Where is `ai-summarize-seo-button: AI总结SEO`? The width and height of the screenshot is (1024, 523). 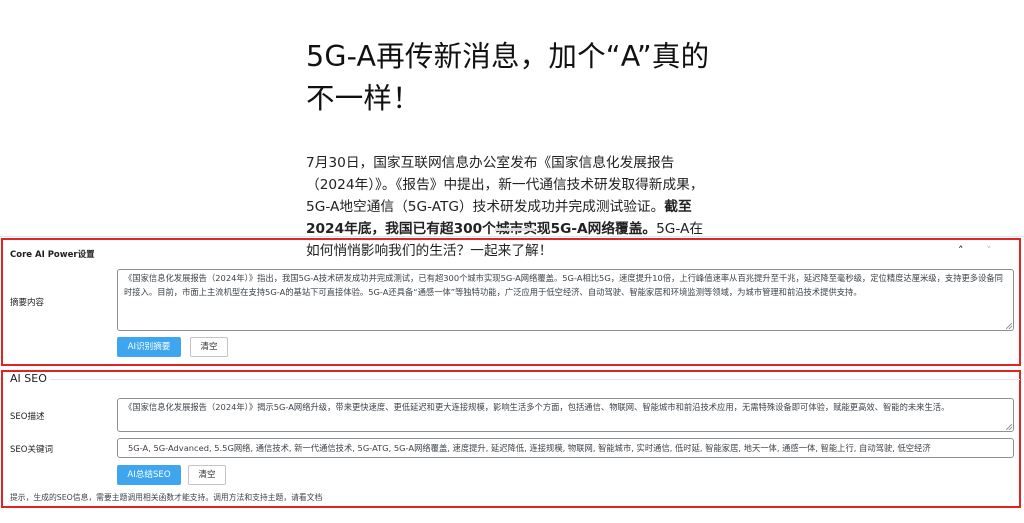 ai-summarize-seo-button: AI总结SEO is located at coordinates (149, 475).